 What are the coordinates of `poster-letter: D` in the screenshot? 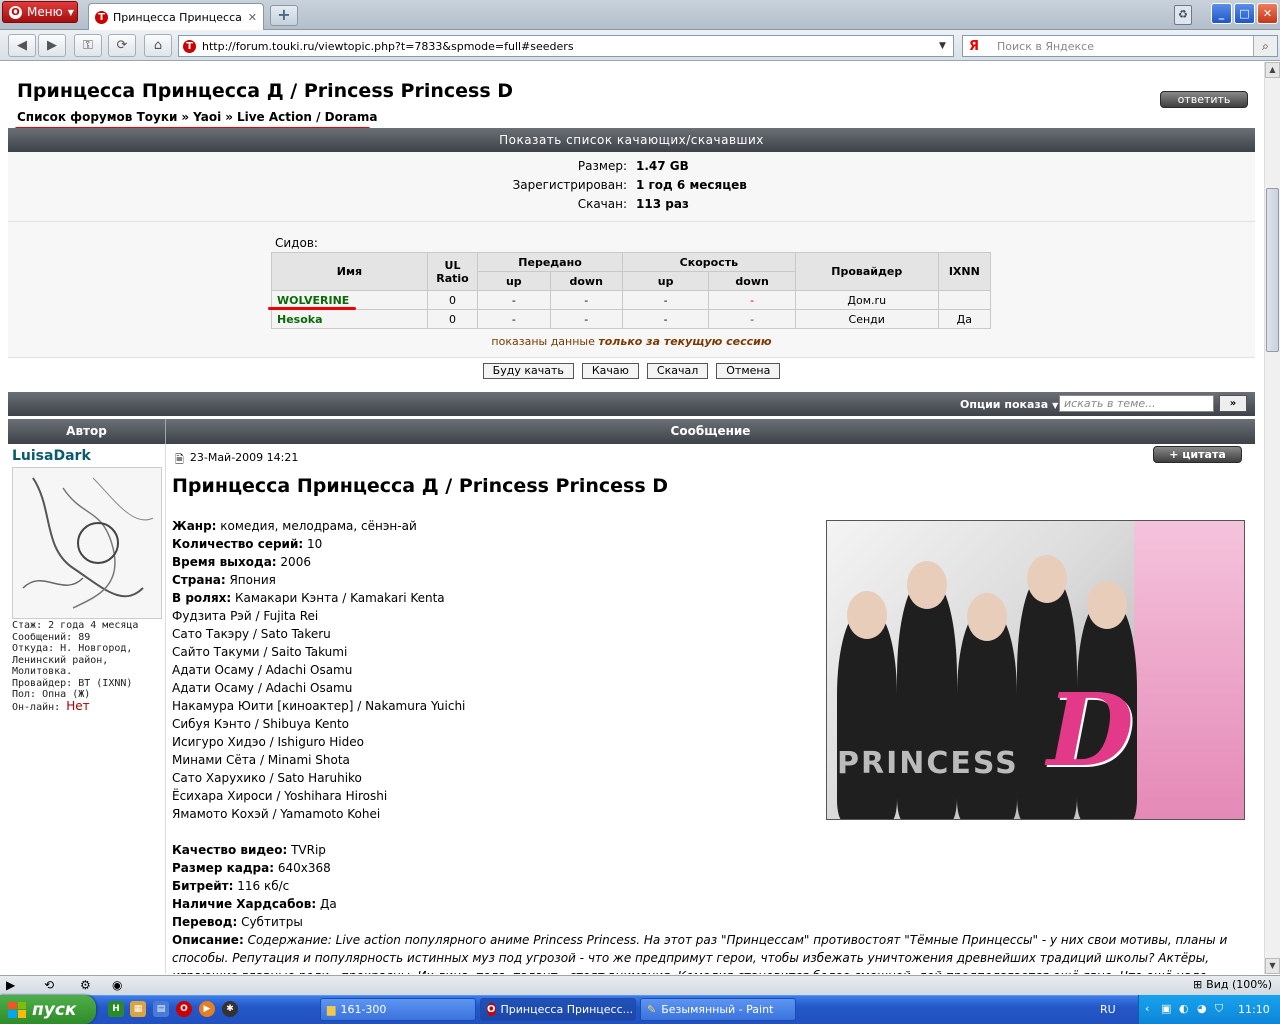 It's located at (1090, 730).